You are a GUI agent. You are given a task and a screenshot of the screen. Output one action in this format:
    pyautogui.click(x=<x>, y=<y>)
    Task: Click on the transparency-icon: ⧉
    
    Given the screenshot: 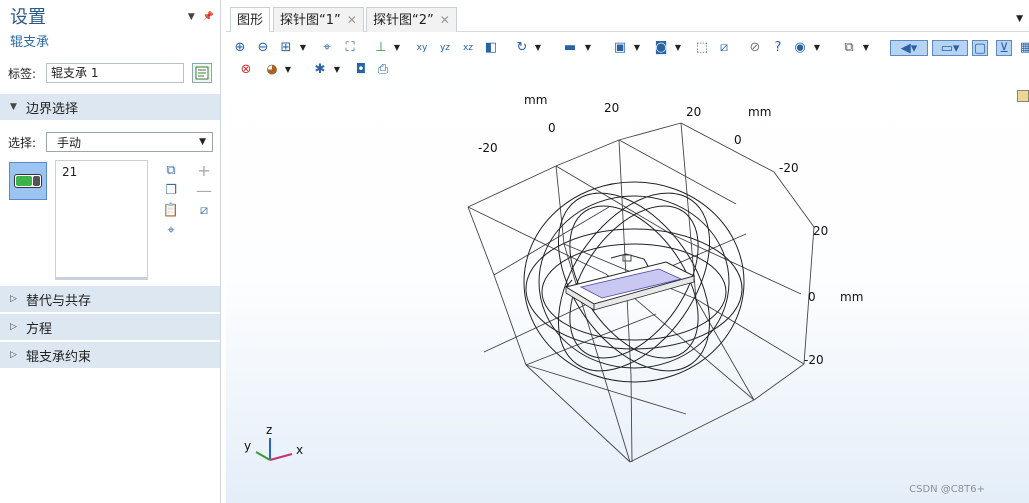 What is the action you would take?
    pyautogui.click(x=849, y=48)
    